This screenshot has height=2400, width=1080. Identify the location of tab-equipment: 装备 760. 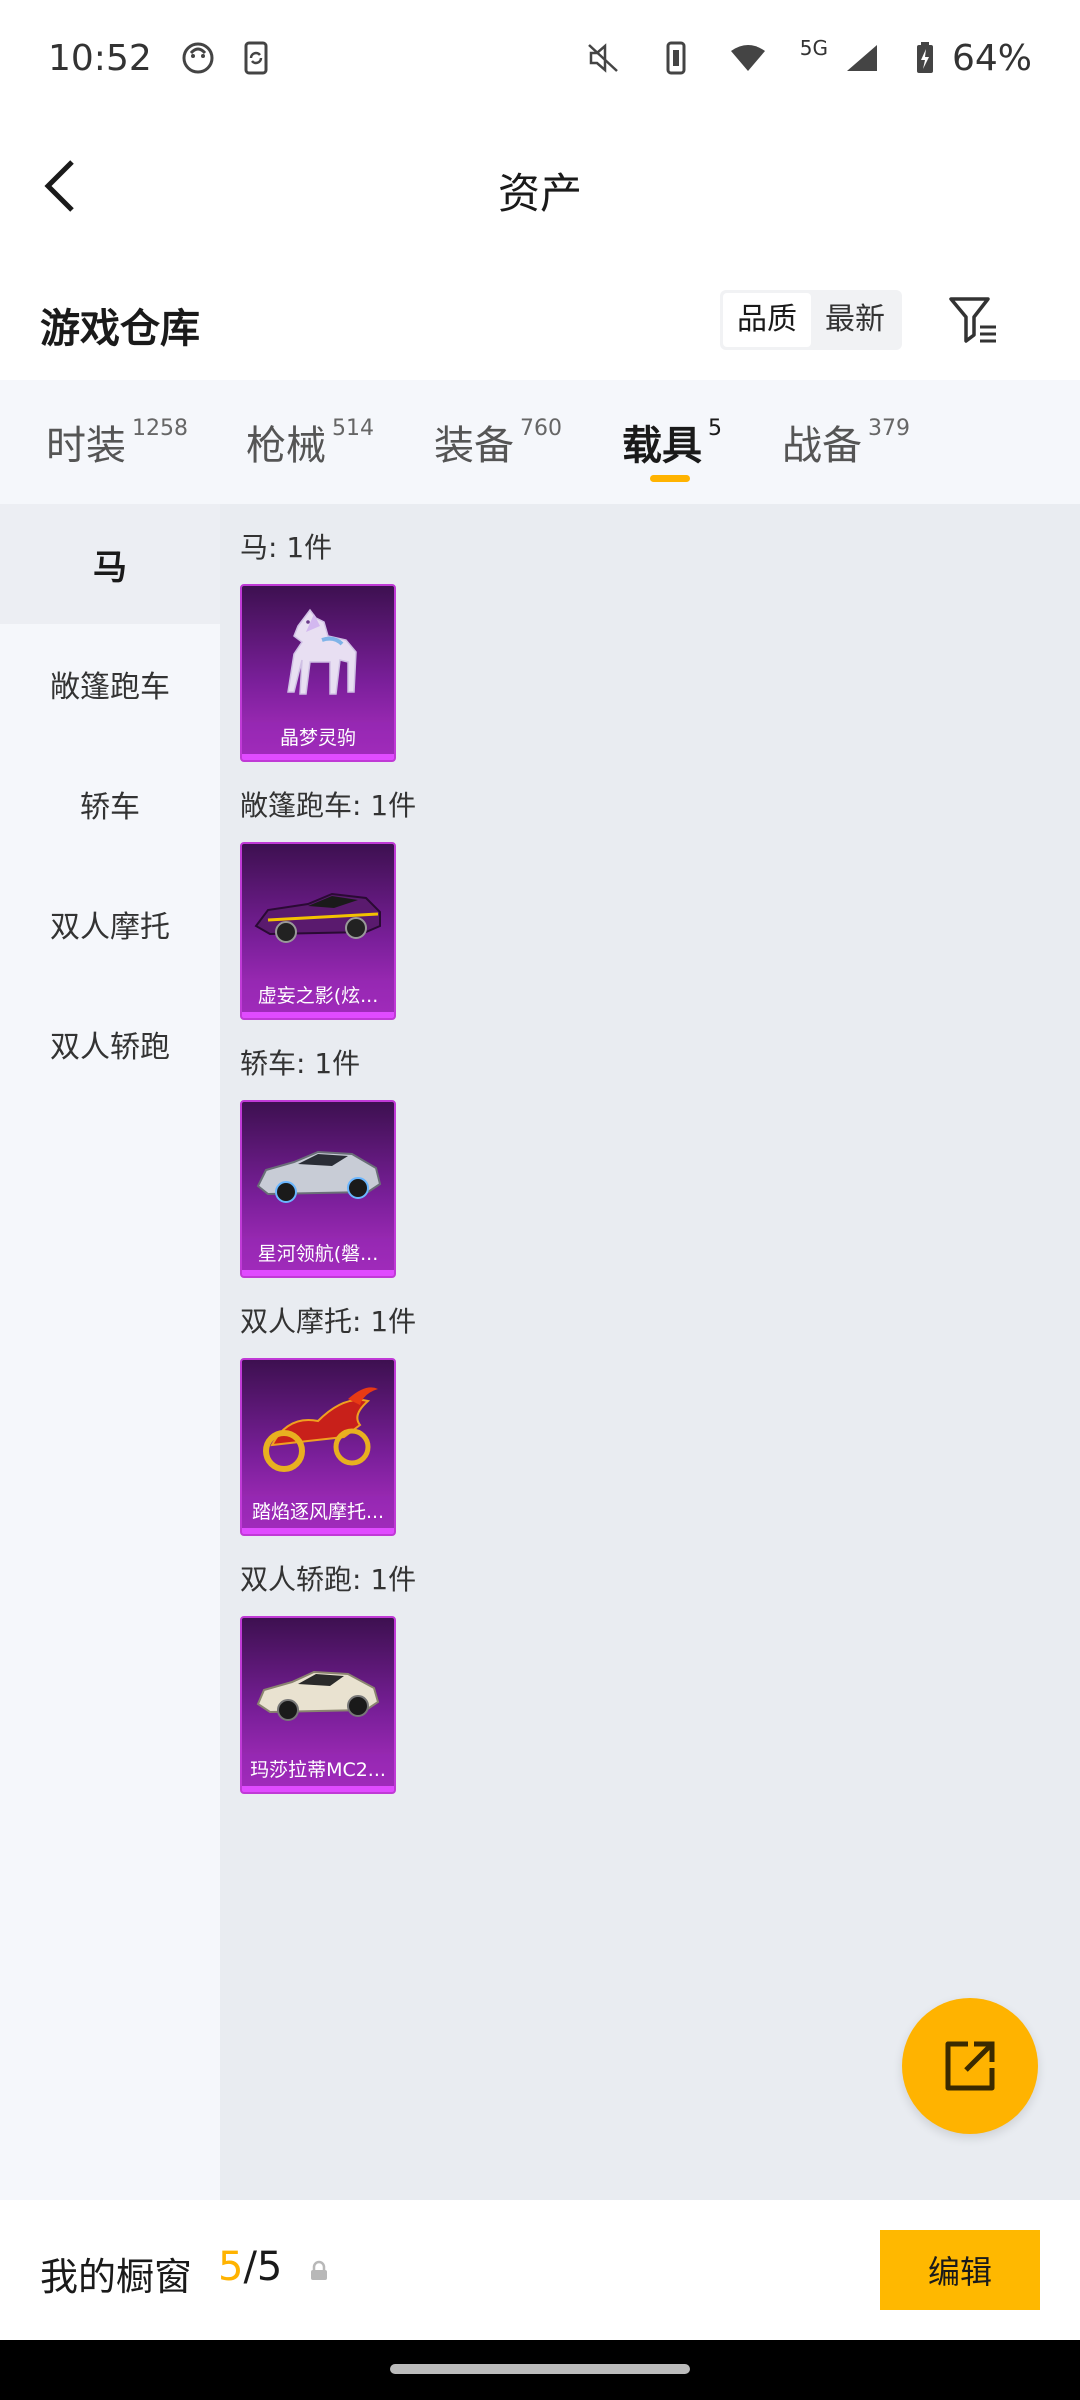
(498, 442).